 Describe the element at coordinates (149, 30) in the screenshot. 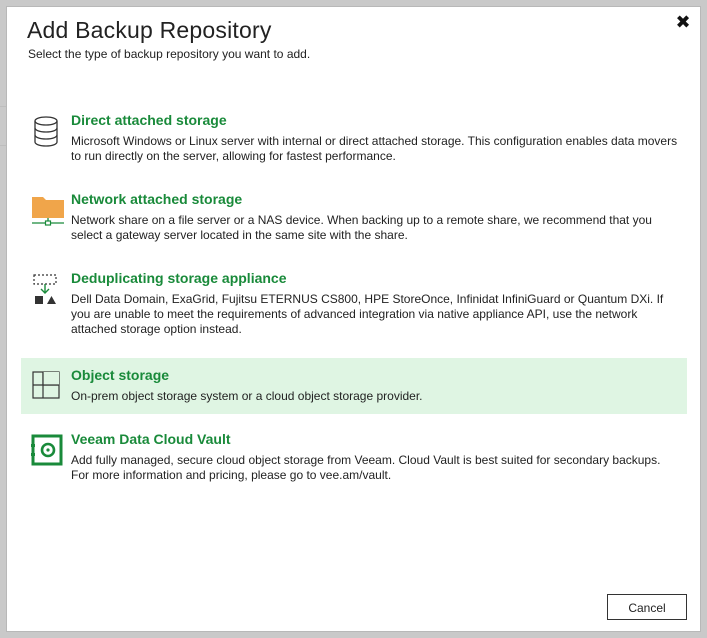

I see `dialog-title: Add Backup Repository` at that location.